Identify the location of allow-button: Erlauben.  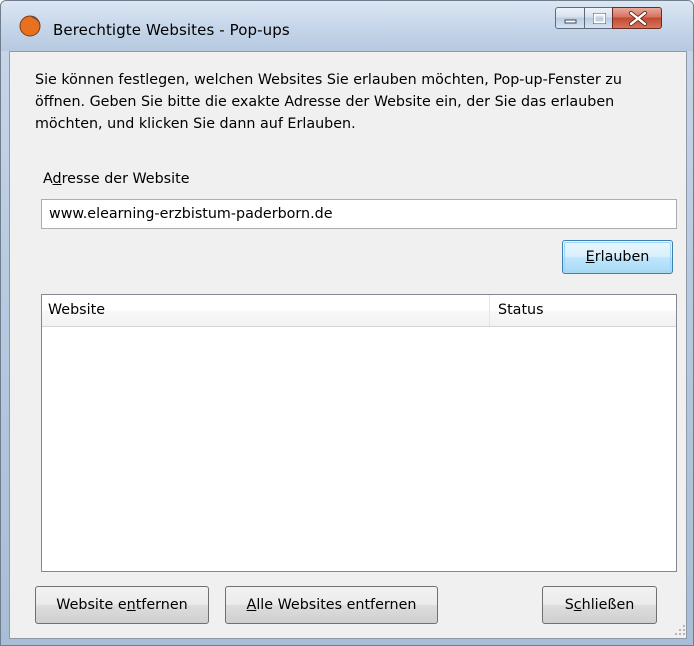
(617, 257).